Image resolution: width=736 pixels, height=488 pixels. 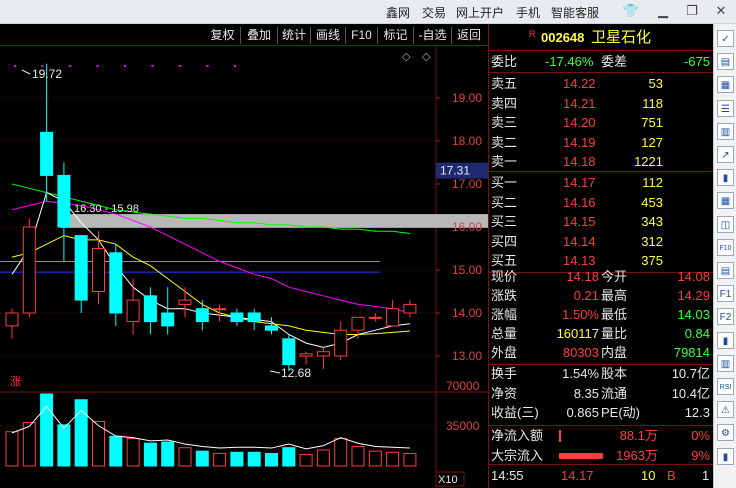 I want to click on menu-xinwang: 鑫网, so click(x=398, y=12).